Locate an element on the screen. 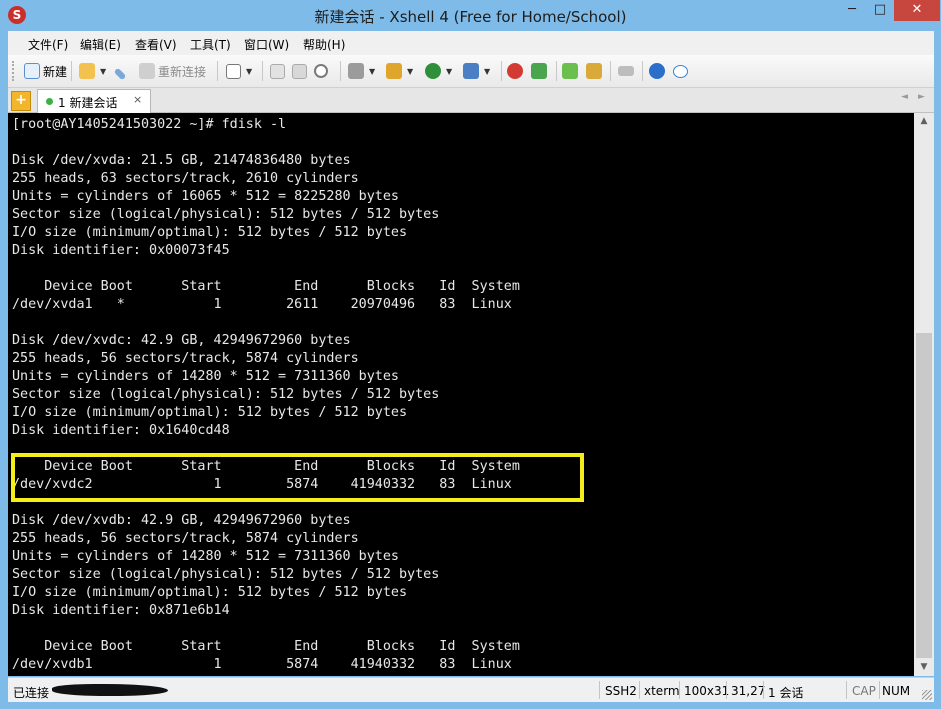  status-caps: CAP is located at coordinates (864, 691).